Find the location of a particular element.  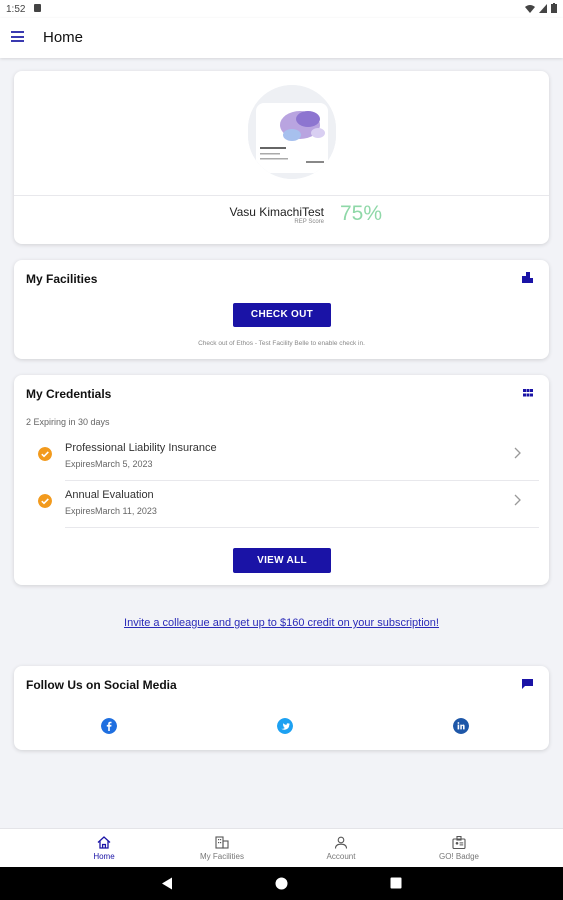

grid-icon is located at coordinates (528, 393).